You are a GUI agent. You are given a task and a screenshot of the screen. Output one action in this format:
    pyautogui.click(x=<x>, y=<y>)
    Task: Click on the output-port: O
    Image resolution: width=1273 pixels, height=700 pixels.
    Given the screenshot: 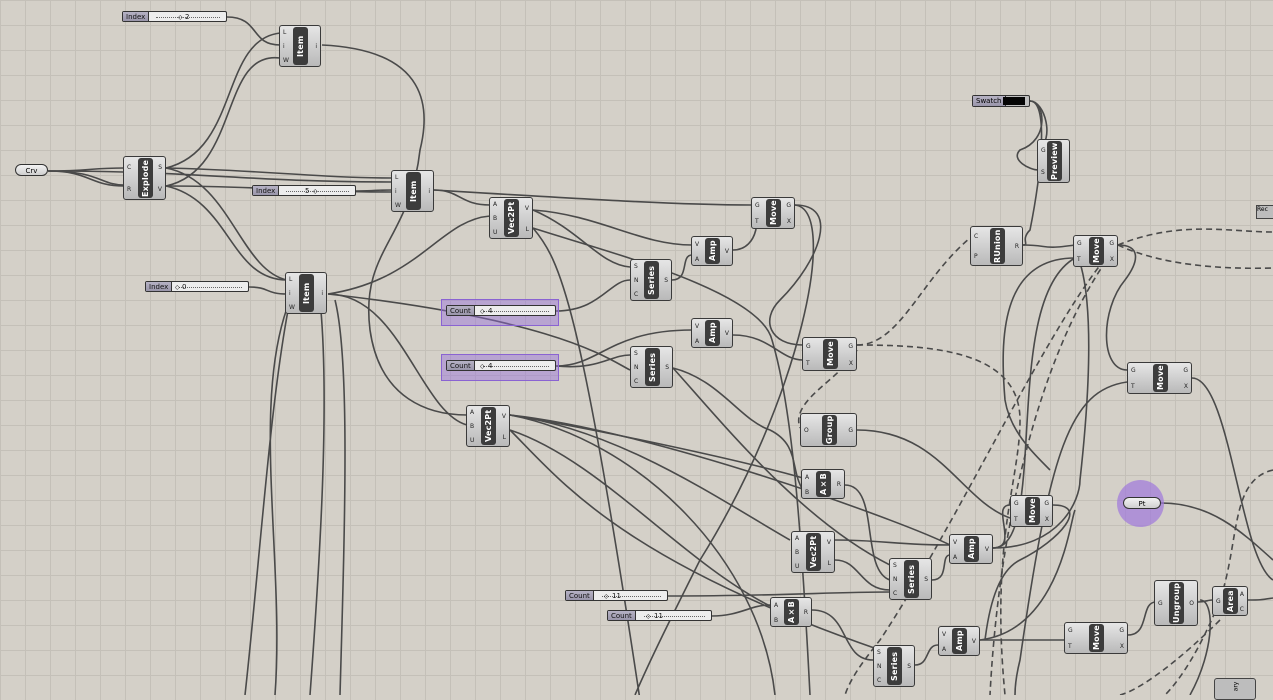 What is the action you would take?
    pyautogui.click(x=1191, y=604)
    